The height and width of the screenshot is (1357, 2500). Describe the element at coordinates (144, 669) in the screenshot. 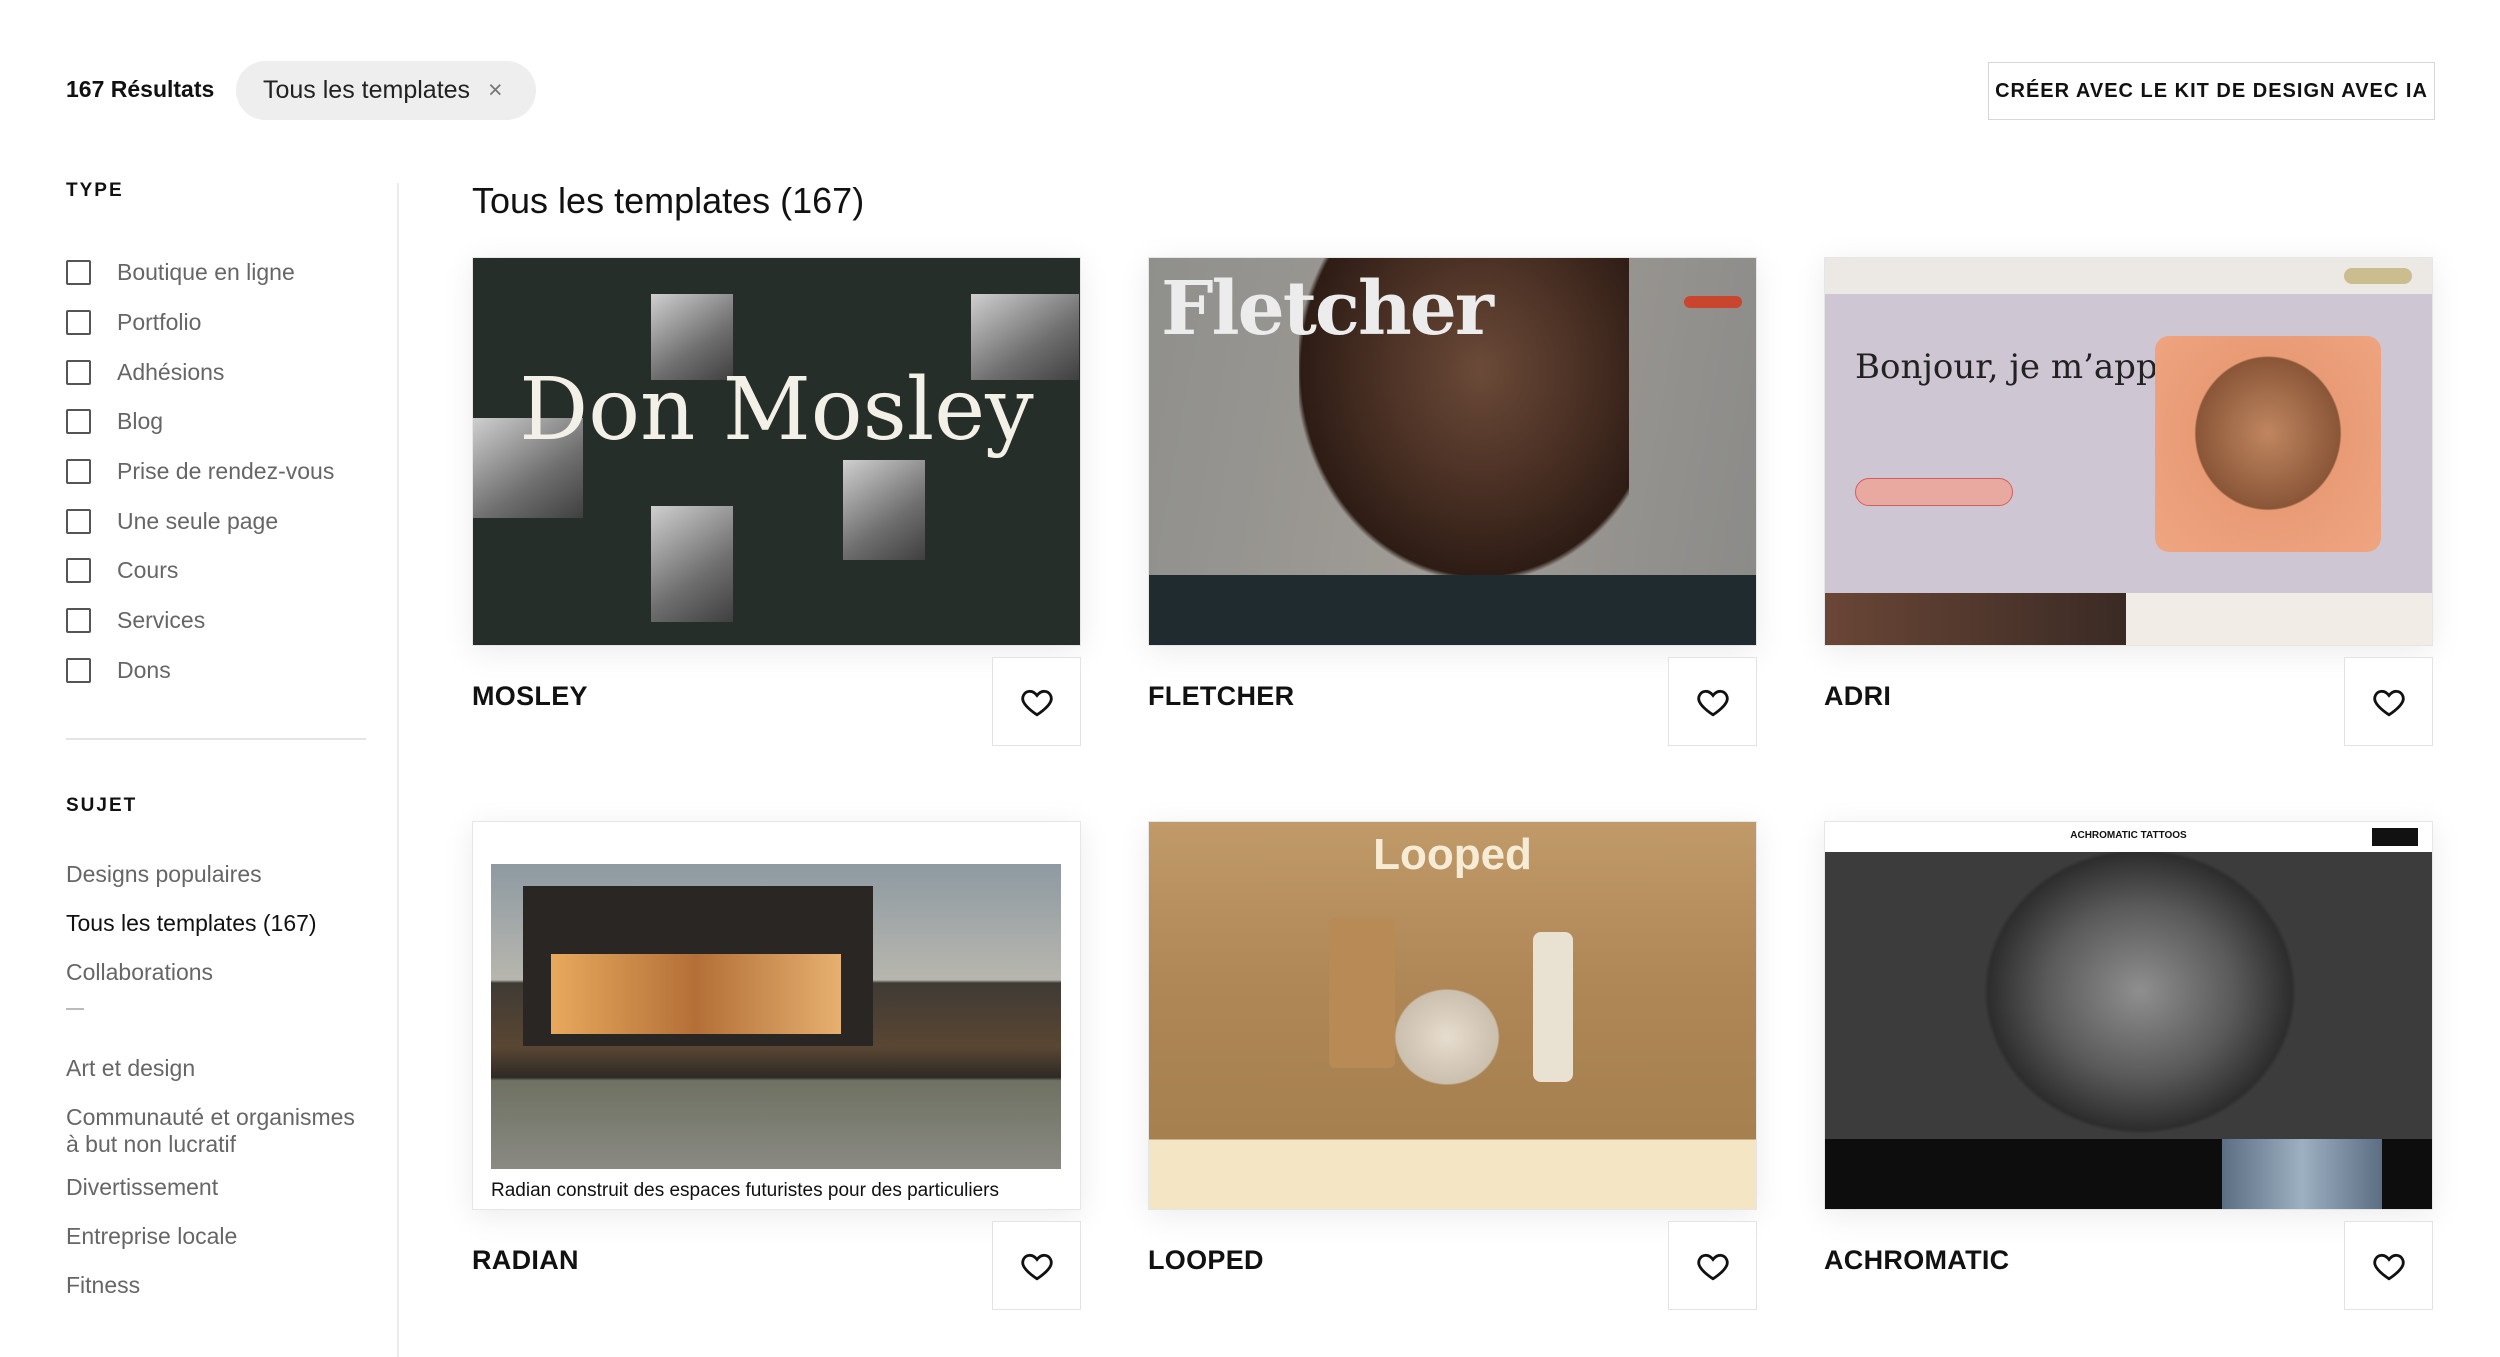

I see `type-filter-label: Dons` at that location.